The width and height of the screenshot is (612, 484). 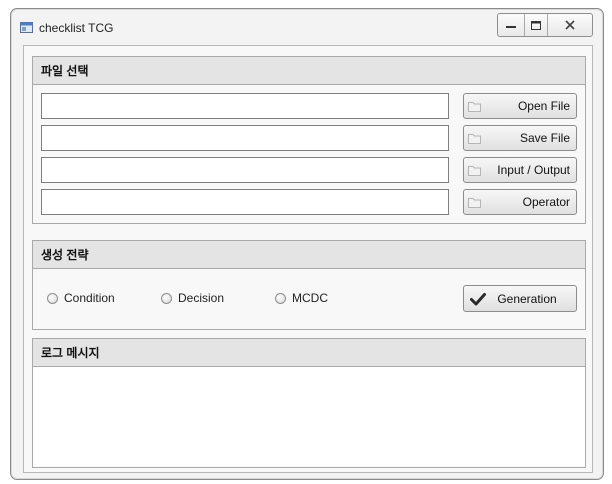 I want to click on radio-mcdc: MCDC, so click(x=301, y=298).